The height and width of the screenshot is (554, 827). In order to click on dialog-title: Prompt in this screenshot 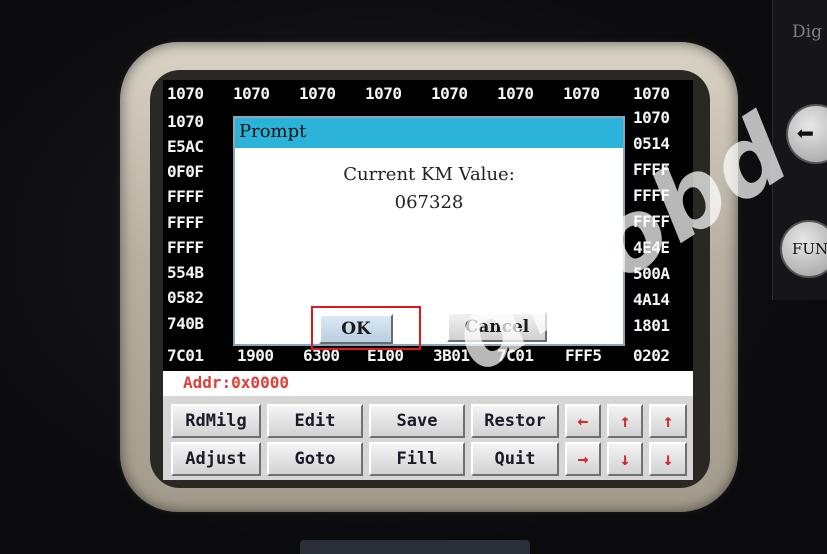, I will do `click(429, 133)`.